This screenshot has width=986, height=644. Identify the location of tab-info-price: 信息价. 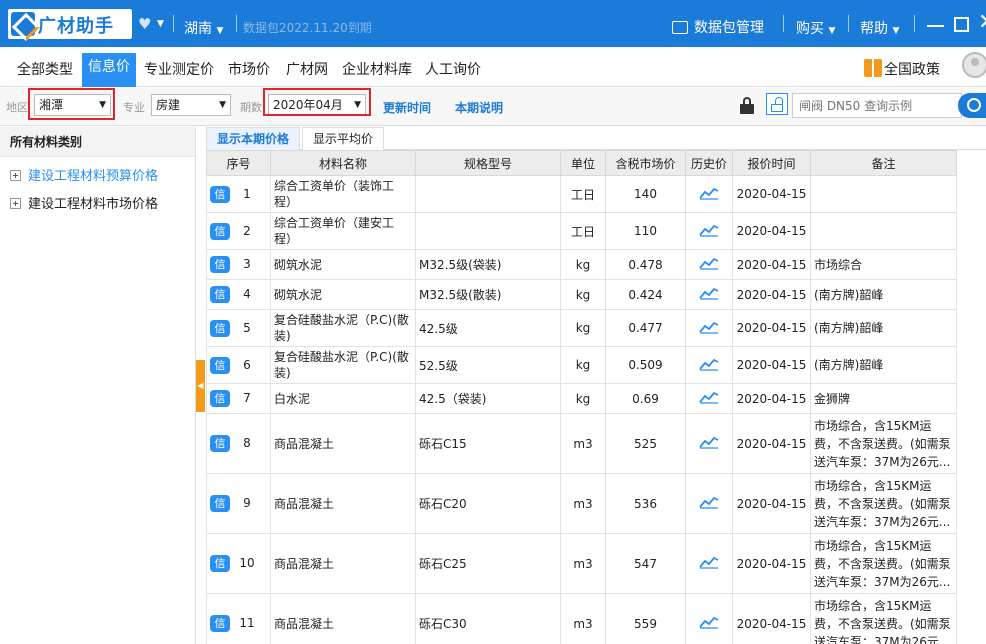
(109, 70).